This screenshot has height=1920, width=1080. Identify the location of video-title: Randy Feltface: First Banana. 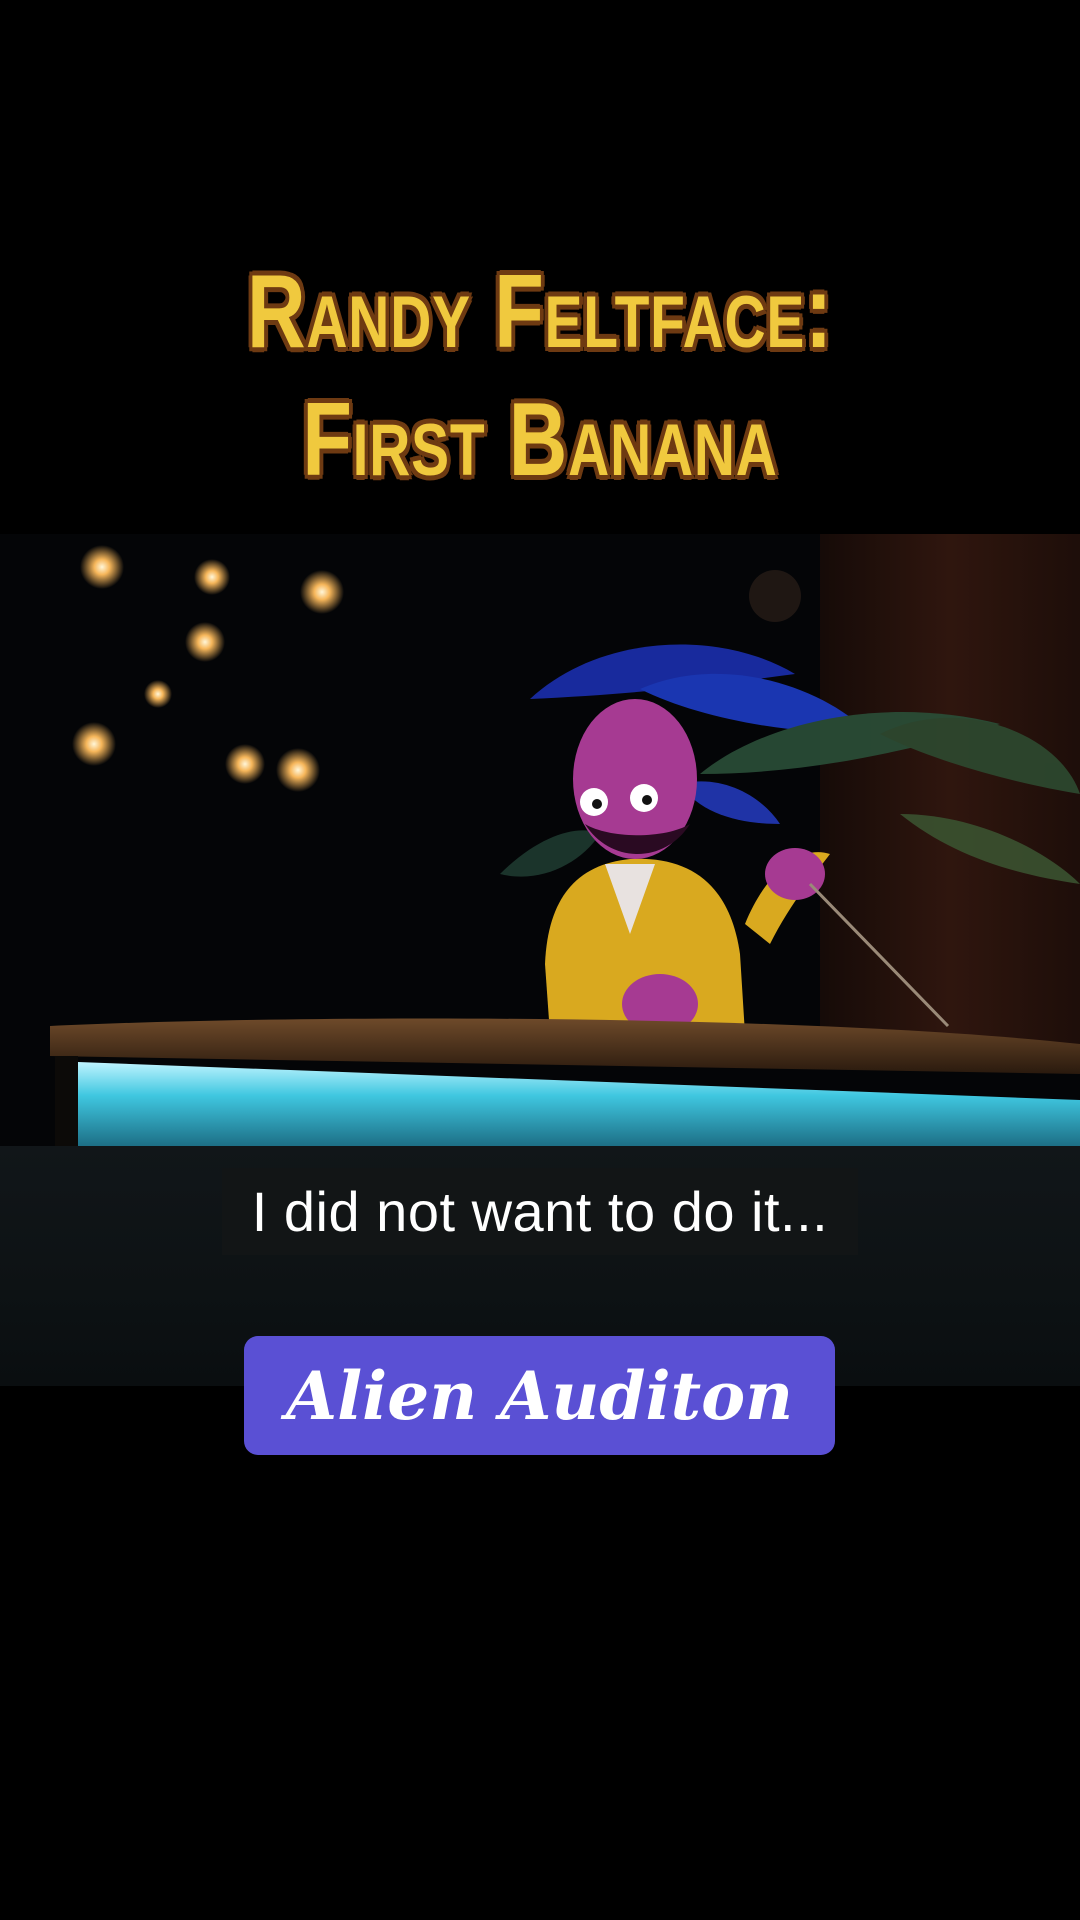
(540, 376).